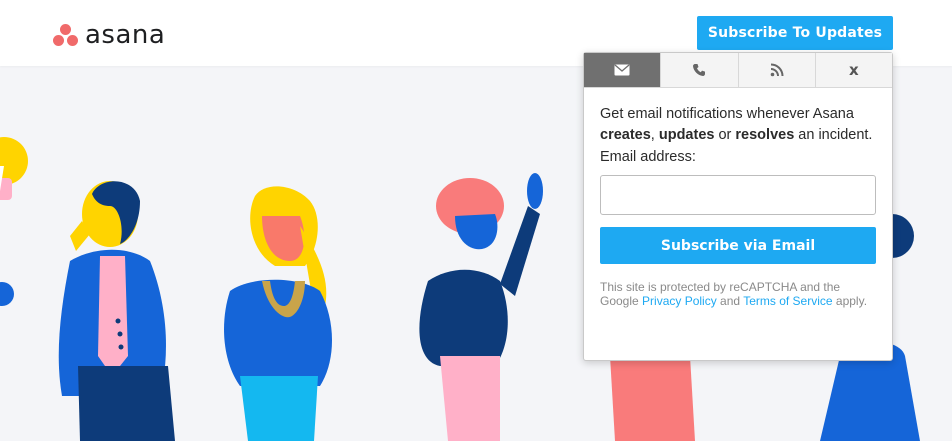 The image size is (952, 441). I want to click on rss-icon, so click(777, 70).